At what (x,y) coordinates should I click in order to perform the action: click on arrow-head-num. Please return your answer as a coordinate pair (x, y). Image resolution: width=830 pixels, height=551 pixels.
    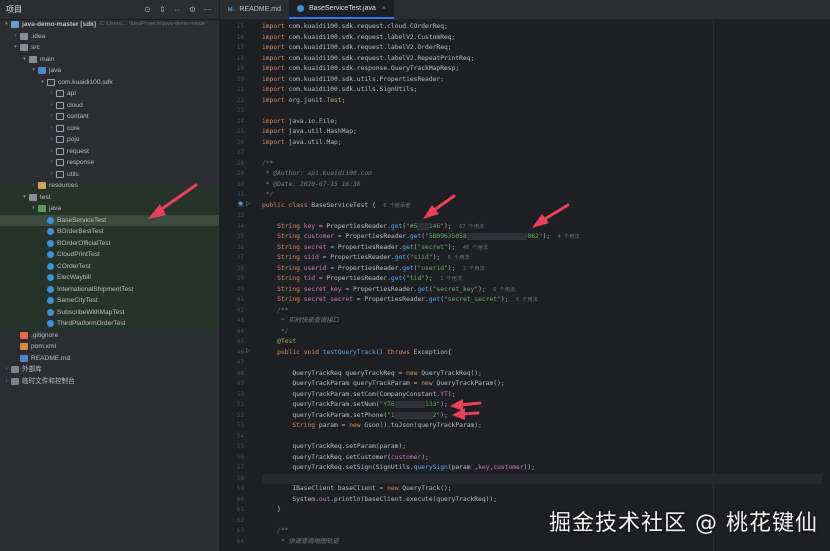
    Looking at the image, I should click on (456, 405).